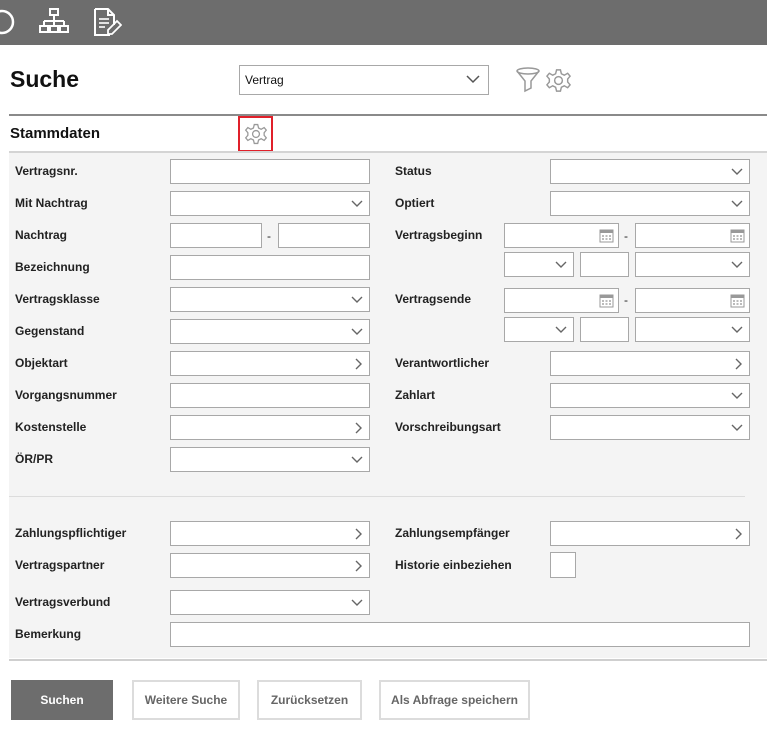 Image resolution: width=767 pixels, height=735 pixels. Describe the element at coordinates (45, 79) in the screenshot. I see `page-title: Suche` at that location.